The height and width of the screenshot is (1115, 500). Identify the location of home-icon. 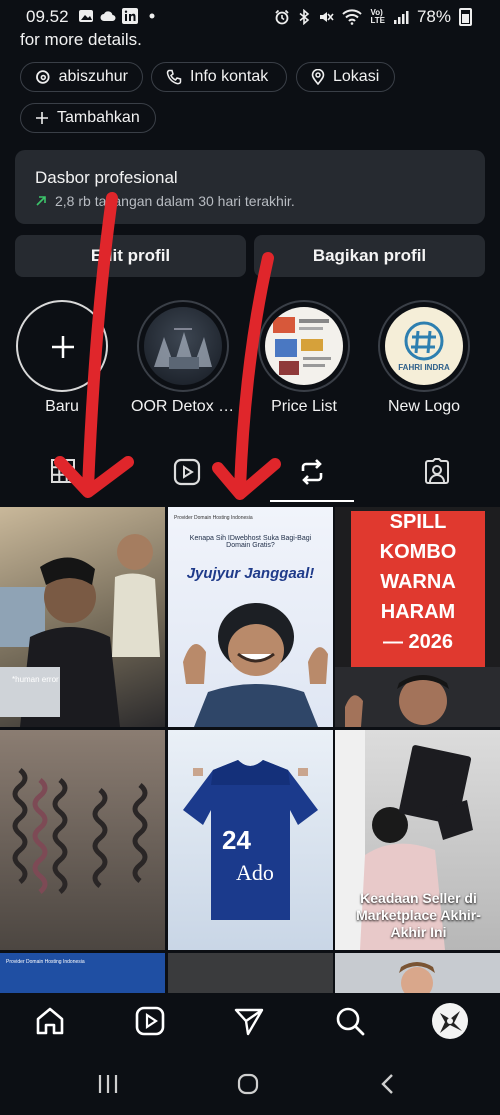
(50, 1021).